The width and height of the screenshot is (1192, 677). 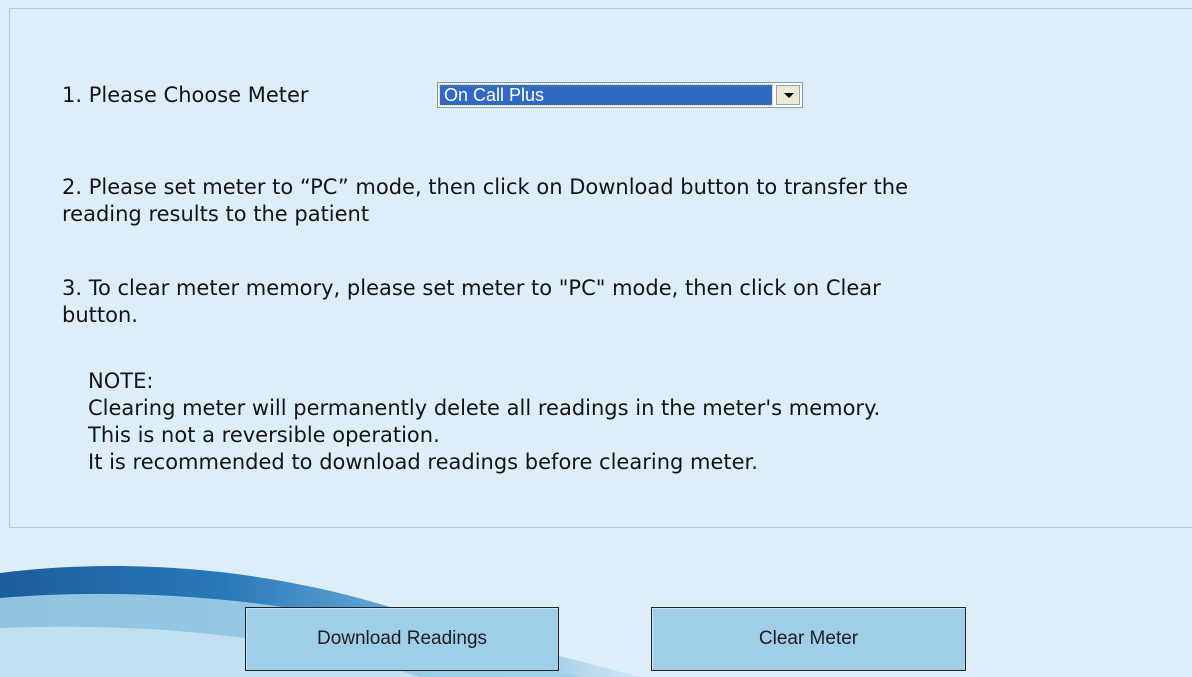 I want to click on chevron-down-icon, so click(x=789, y=95).